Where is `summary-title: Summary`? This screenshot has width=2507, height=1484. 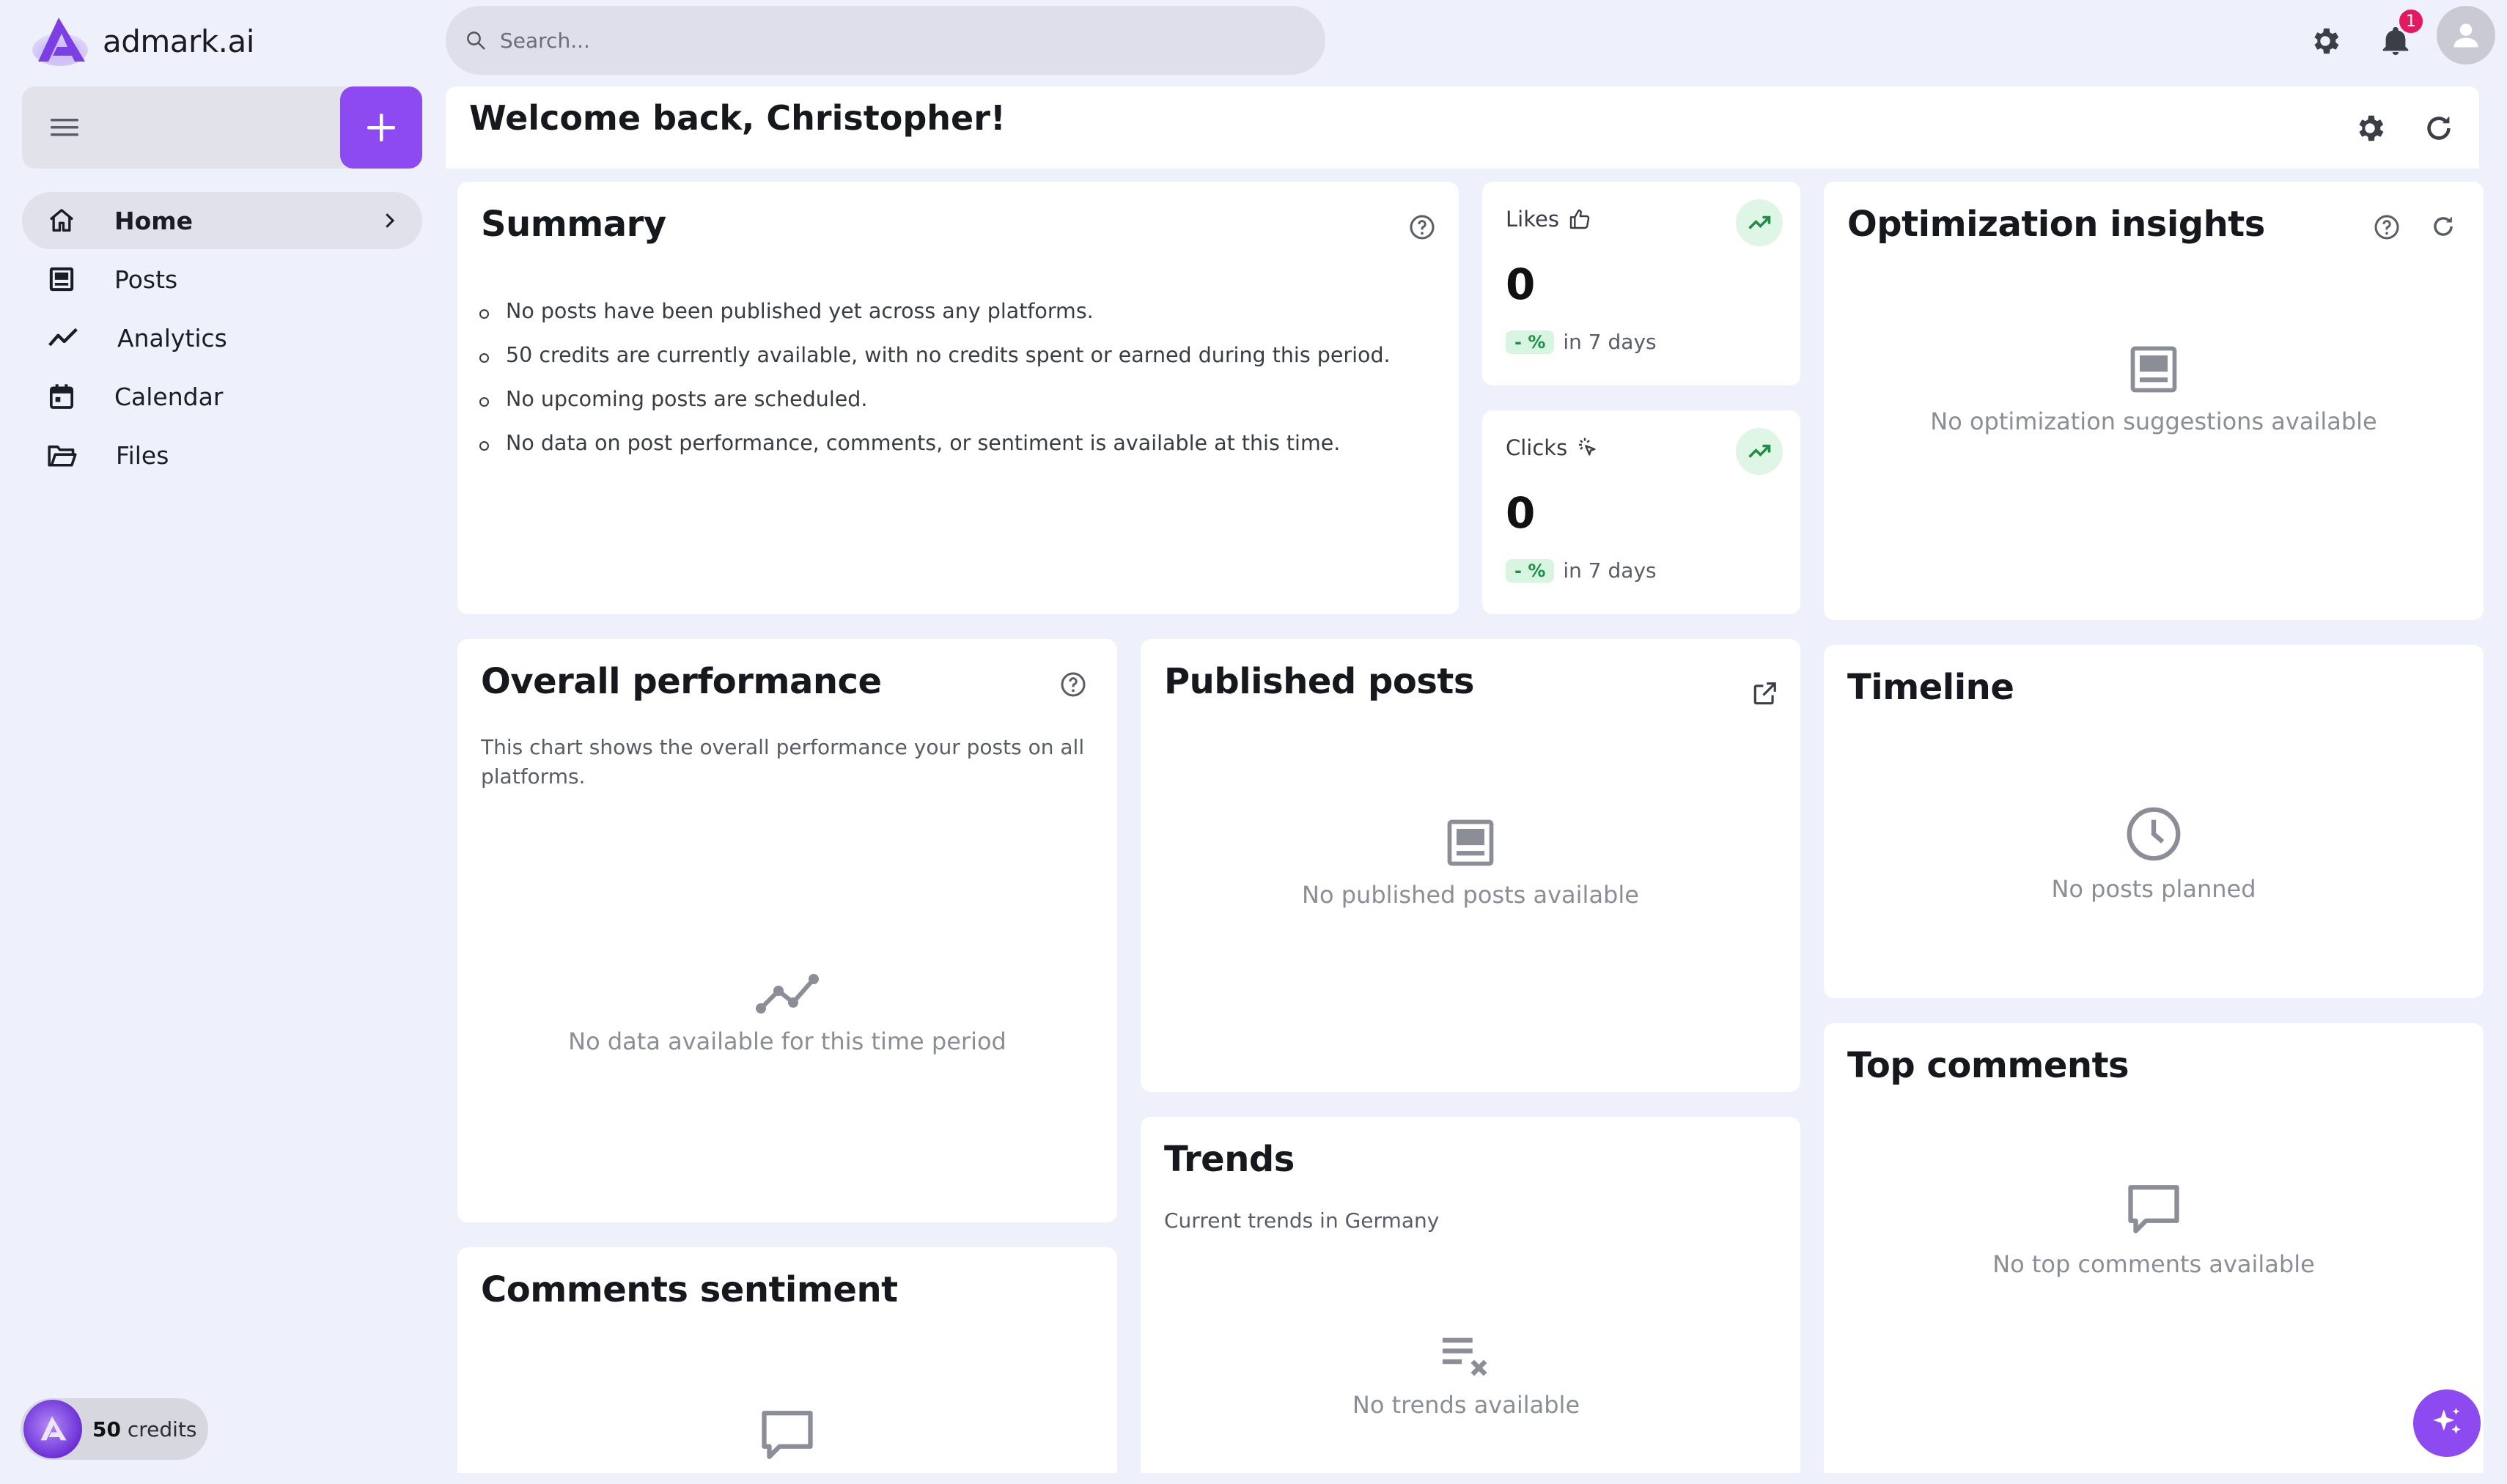 summary-title: Summary is located at coordinates (573, 225).